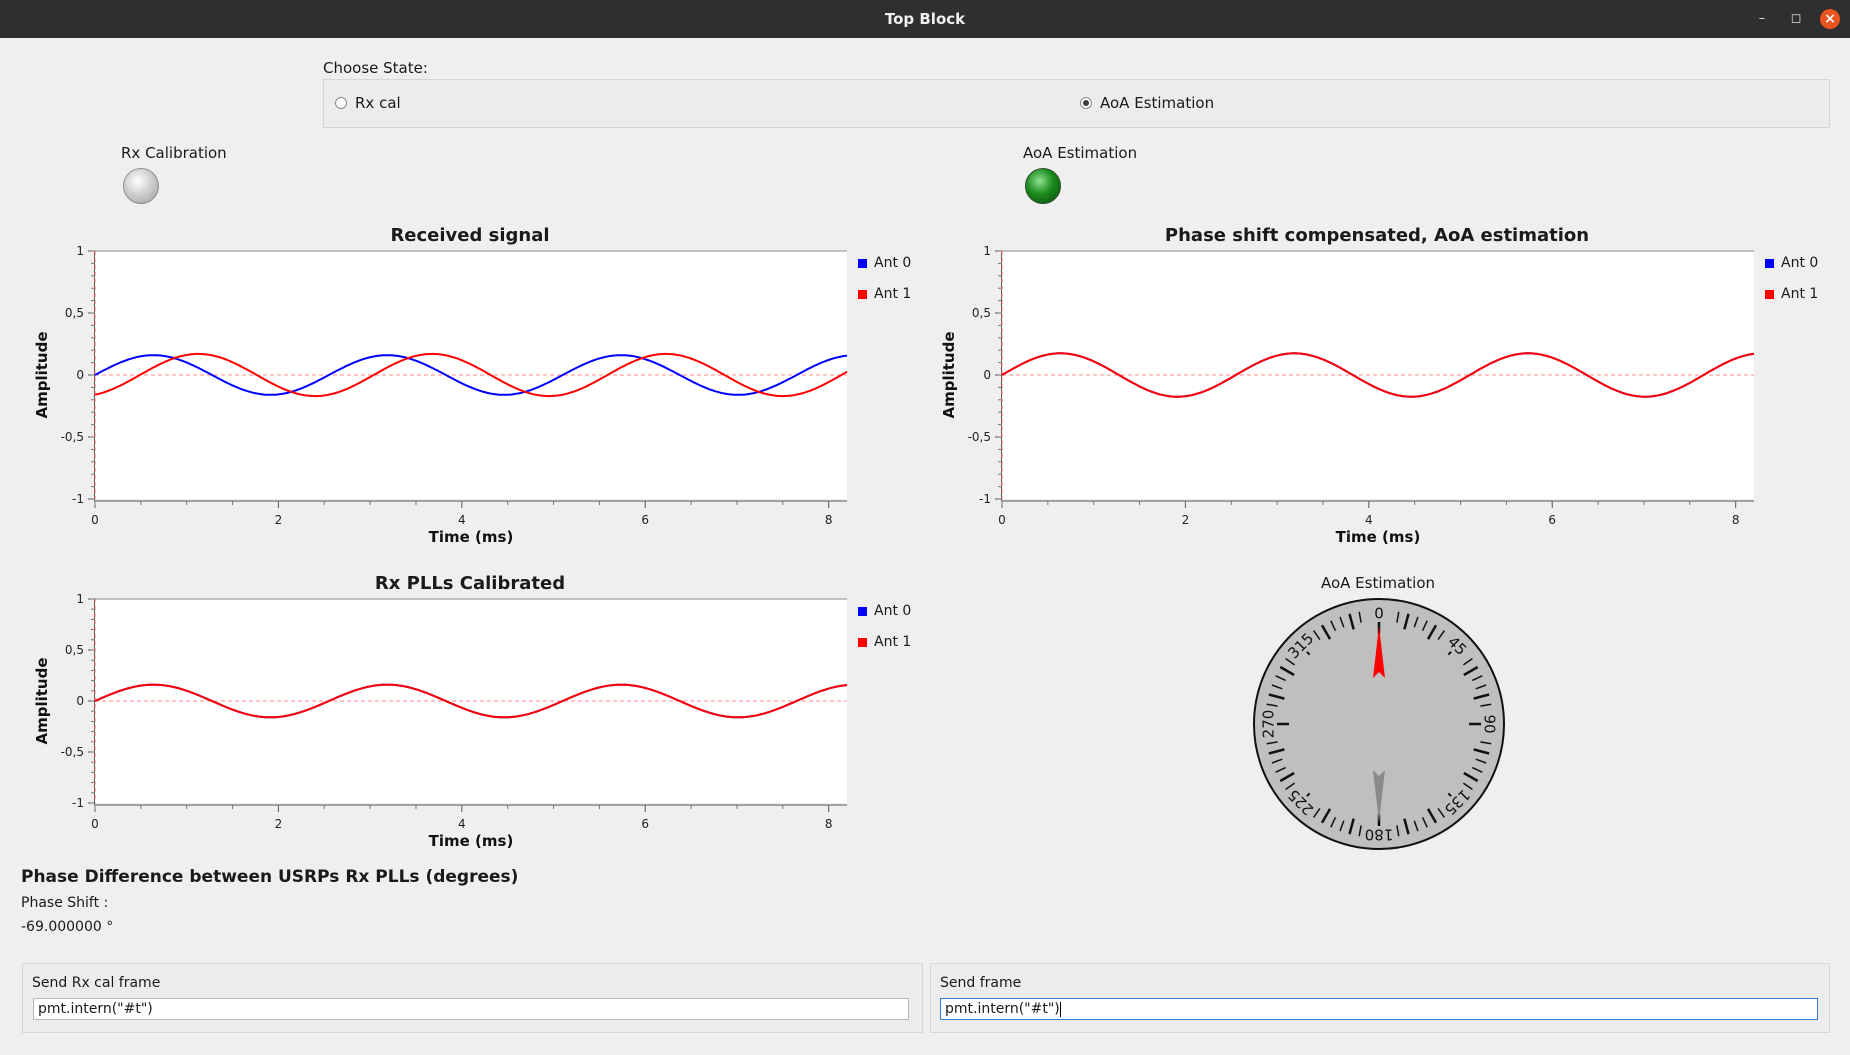  Describe the element at coordinates (1379, 724) in the screenshot. I see `aoa-compass: 04590135180225270315` at that location.